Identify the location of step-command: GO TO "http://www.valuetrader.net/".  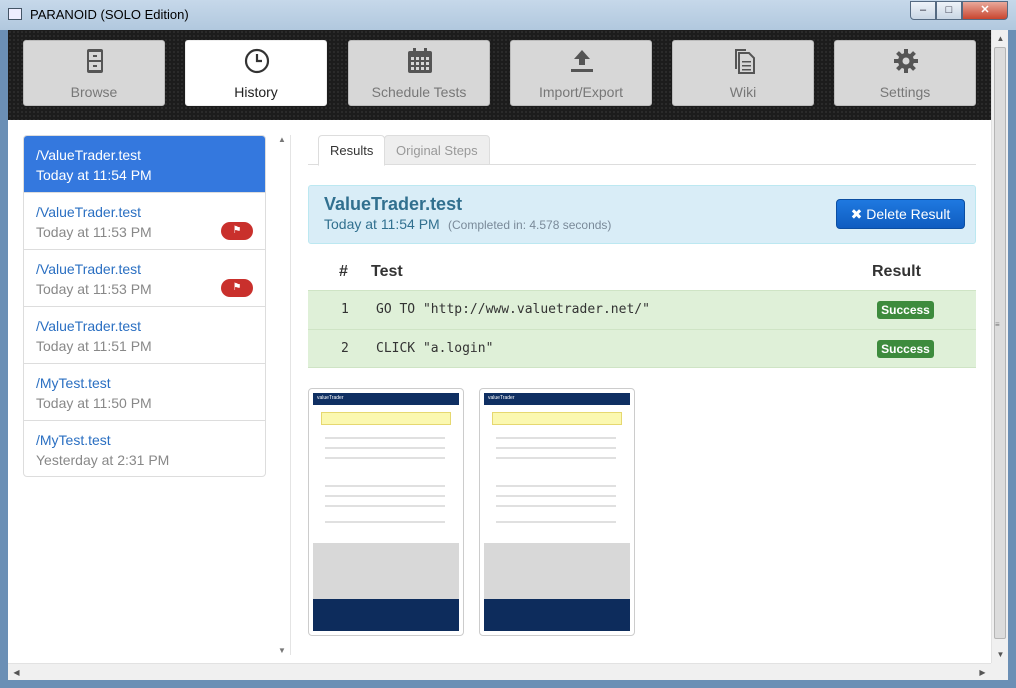
(513, 309).